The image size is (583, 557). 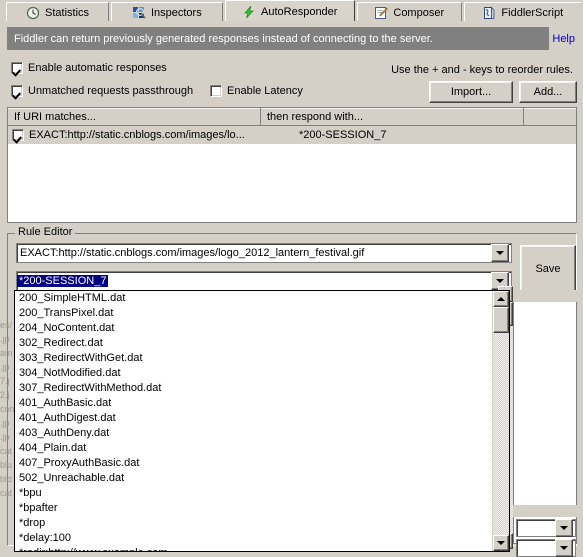 I want to click on background-session-fragment: .jp, so click(x=5, y=339).